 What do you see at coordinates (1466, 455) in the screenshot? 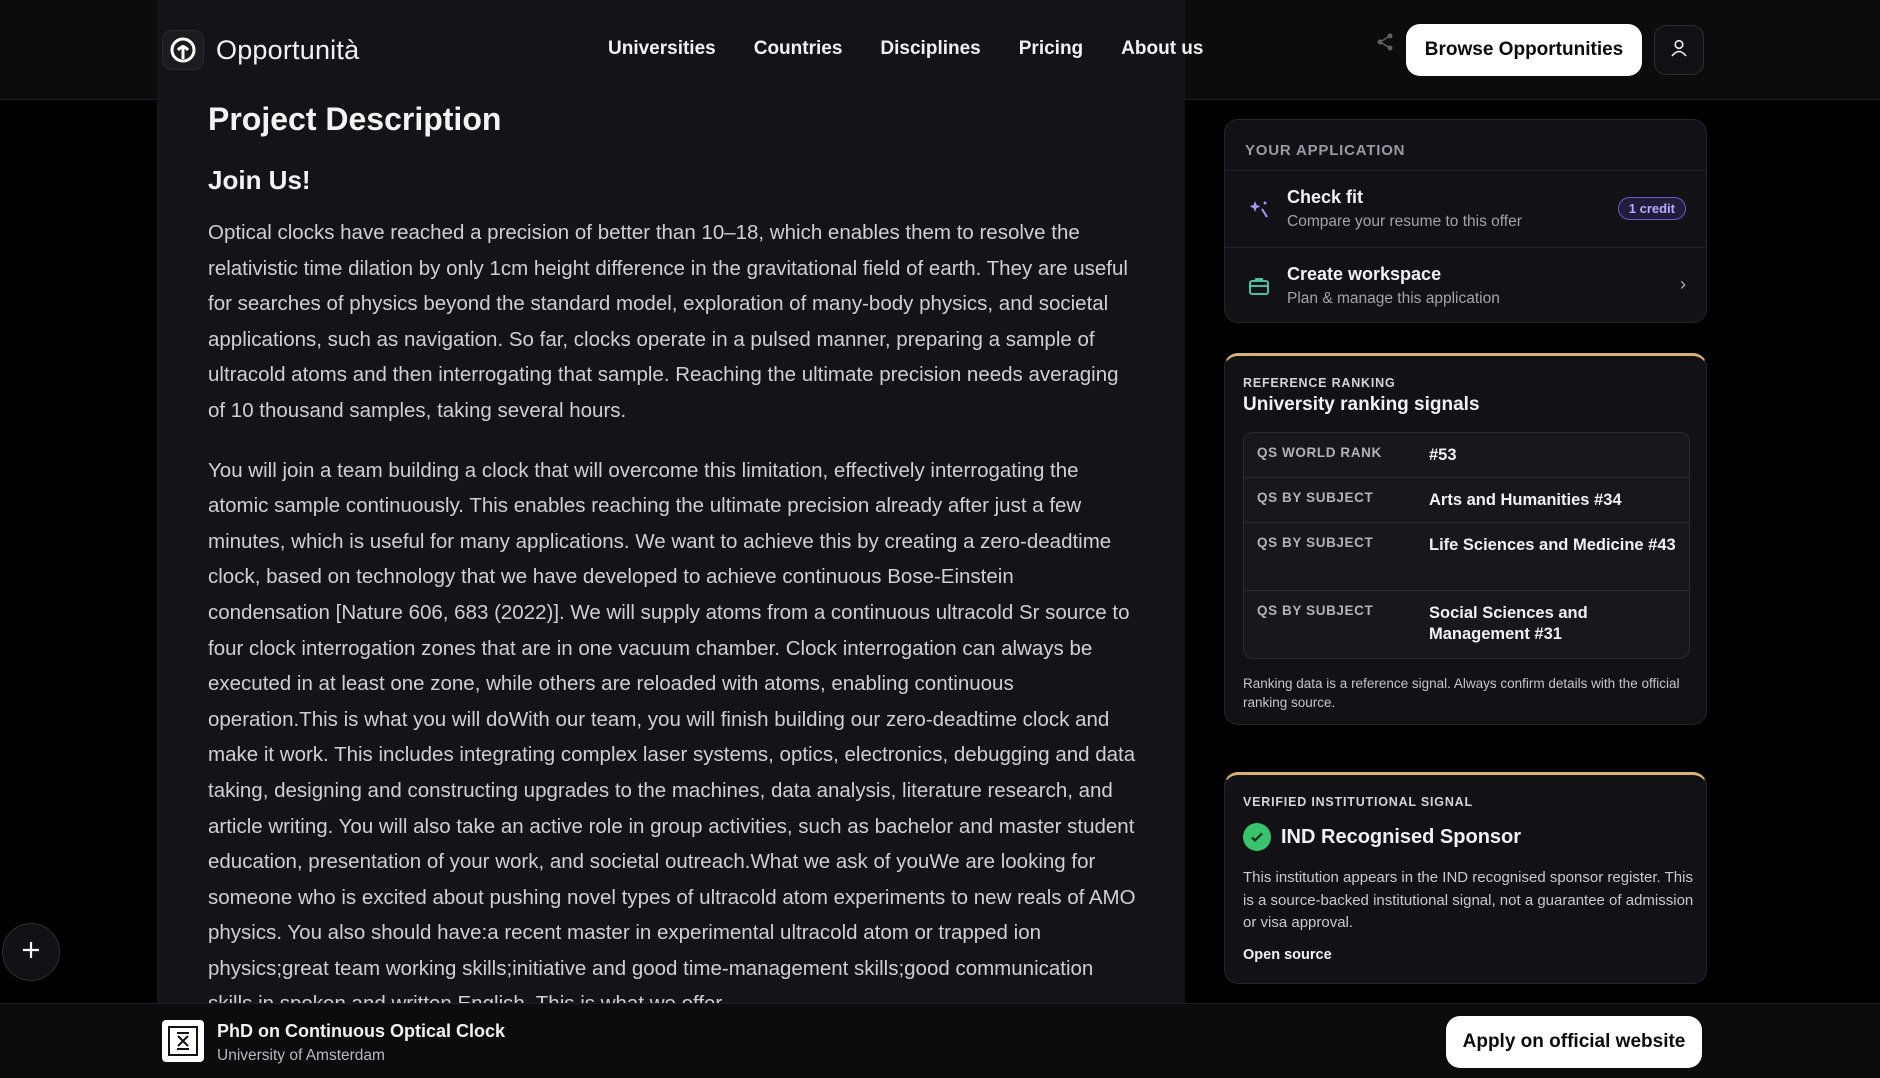
I see `table-row: QS WORLD RANK #53` at bounding box center [1466, 455].